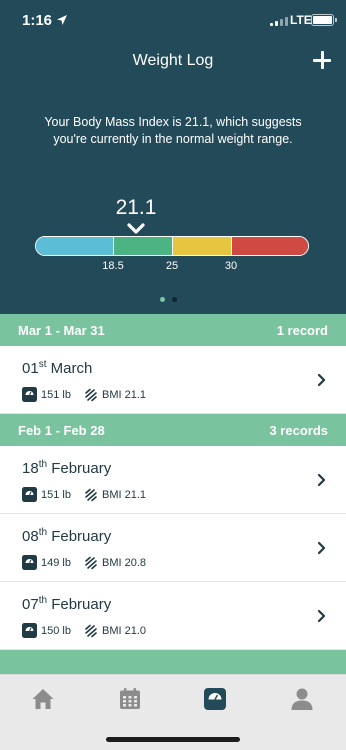 The height and width of the screenshot is (750, 346). Describe the element at coordinates (302, 699) in the screenshot. I see `profile-icon` at that location.